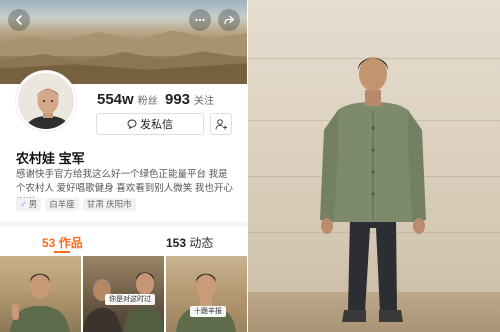 The image size is (500, 332). Describe the element at coordinates (176, 243) in the screenshot. I see `dynamics-count: 153` at that location.